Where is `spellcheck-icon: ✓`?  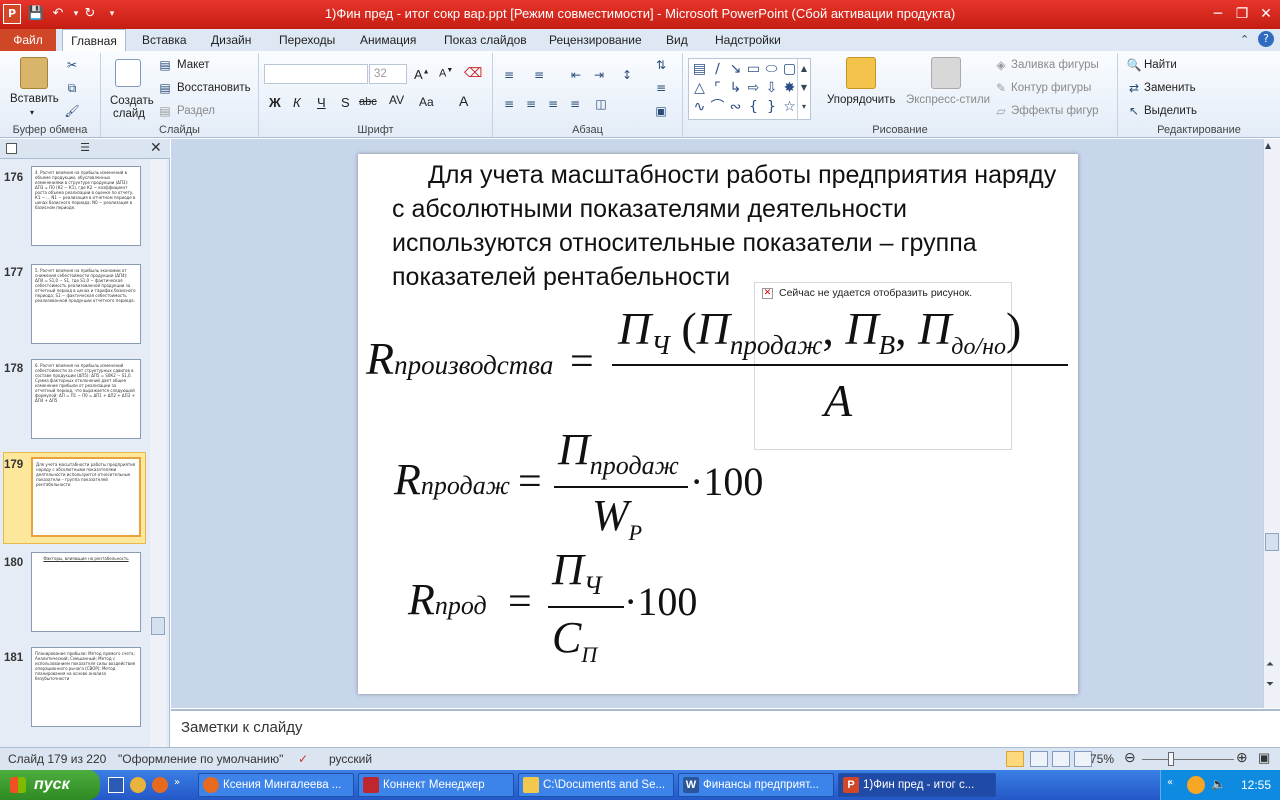
spellcheck-icon: ✓ is located at coordinates (303, 759).